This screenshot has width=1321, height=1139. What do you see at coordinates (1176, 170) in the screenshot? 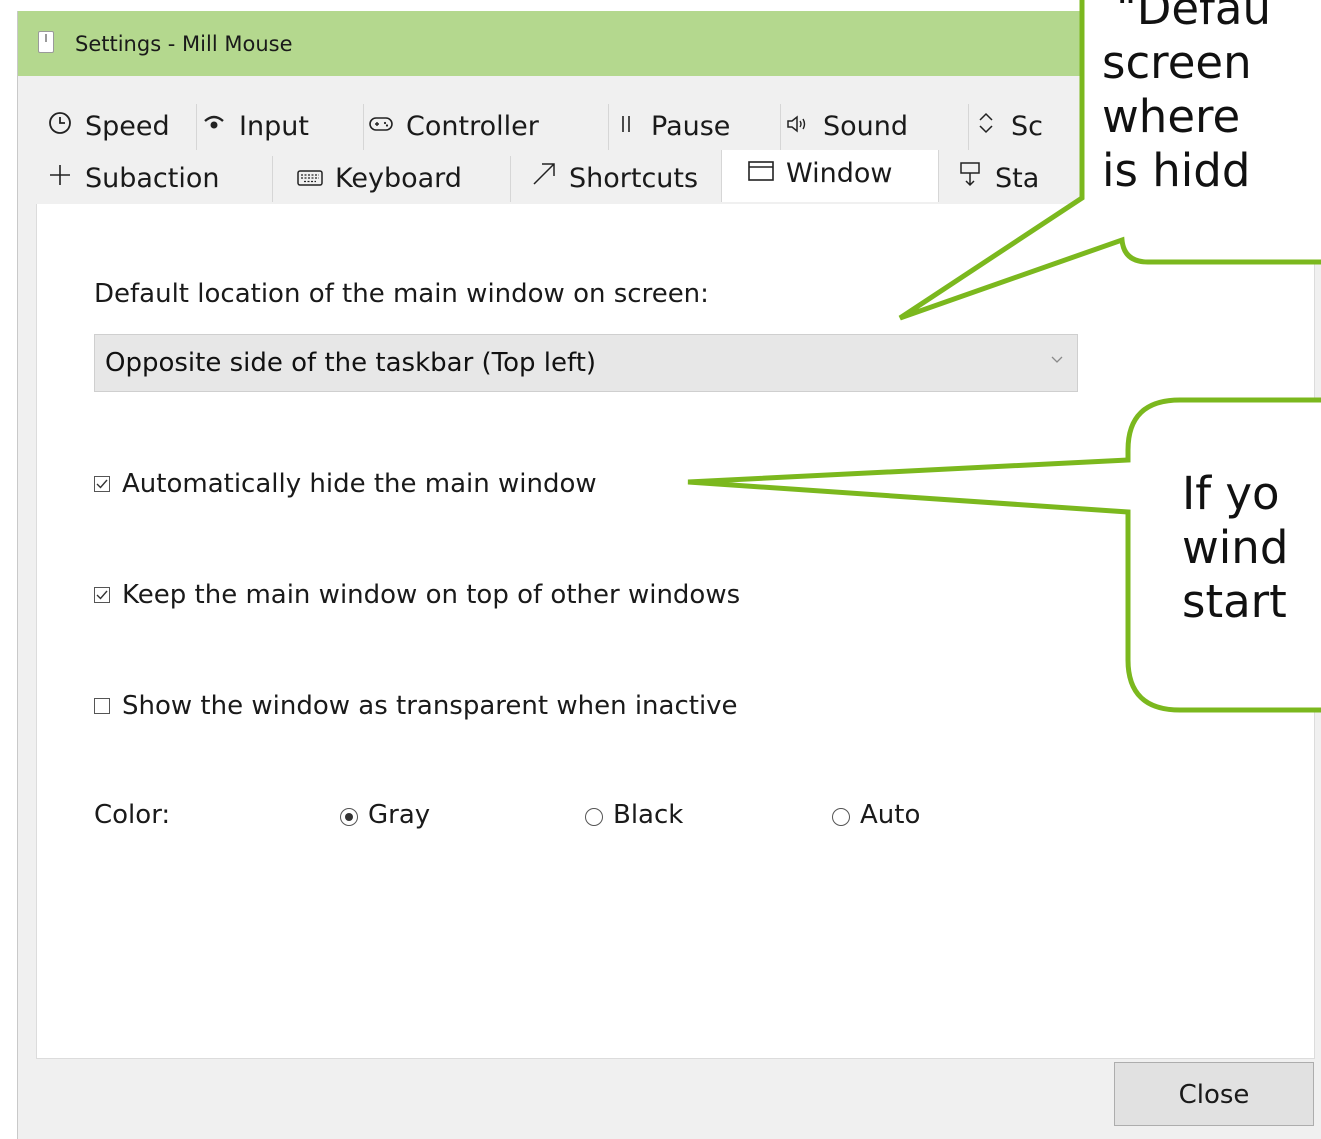
I see `callout-1-line-4: is hidd` at bounding box center [1176, 170].